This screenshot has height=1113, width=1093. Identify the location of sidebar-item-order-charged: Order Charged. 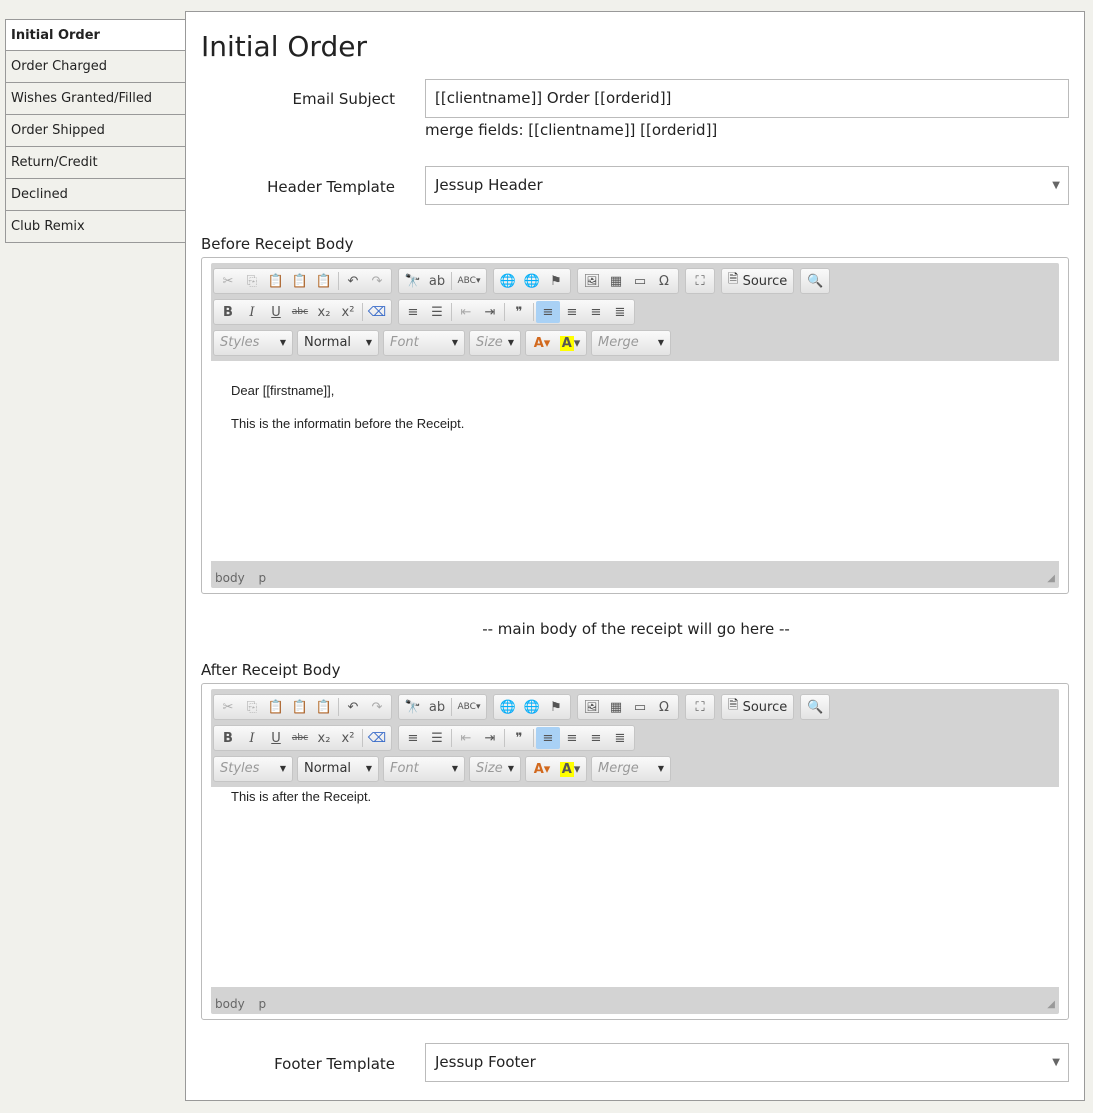
(95, 67).